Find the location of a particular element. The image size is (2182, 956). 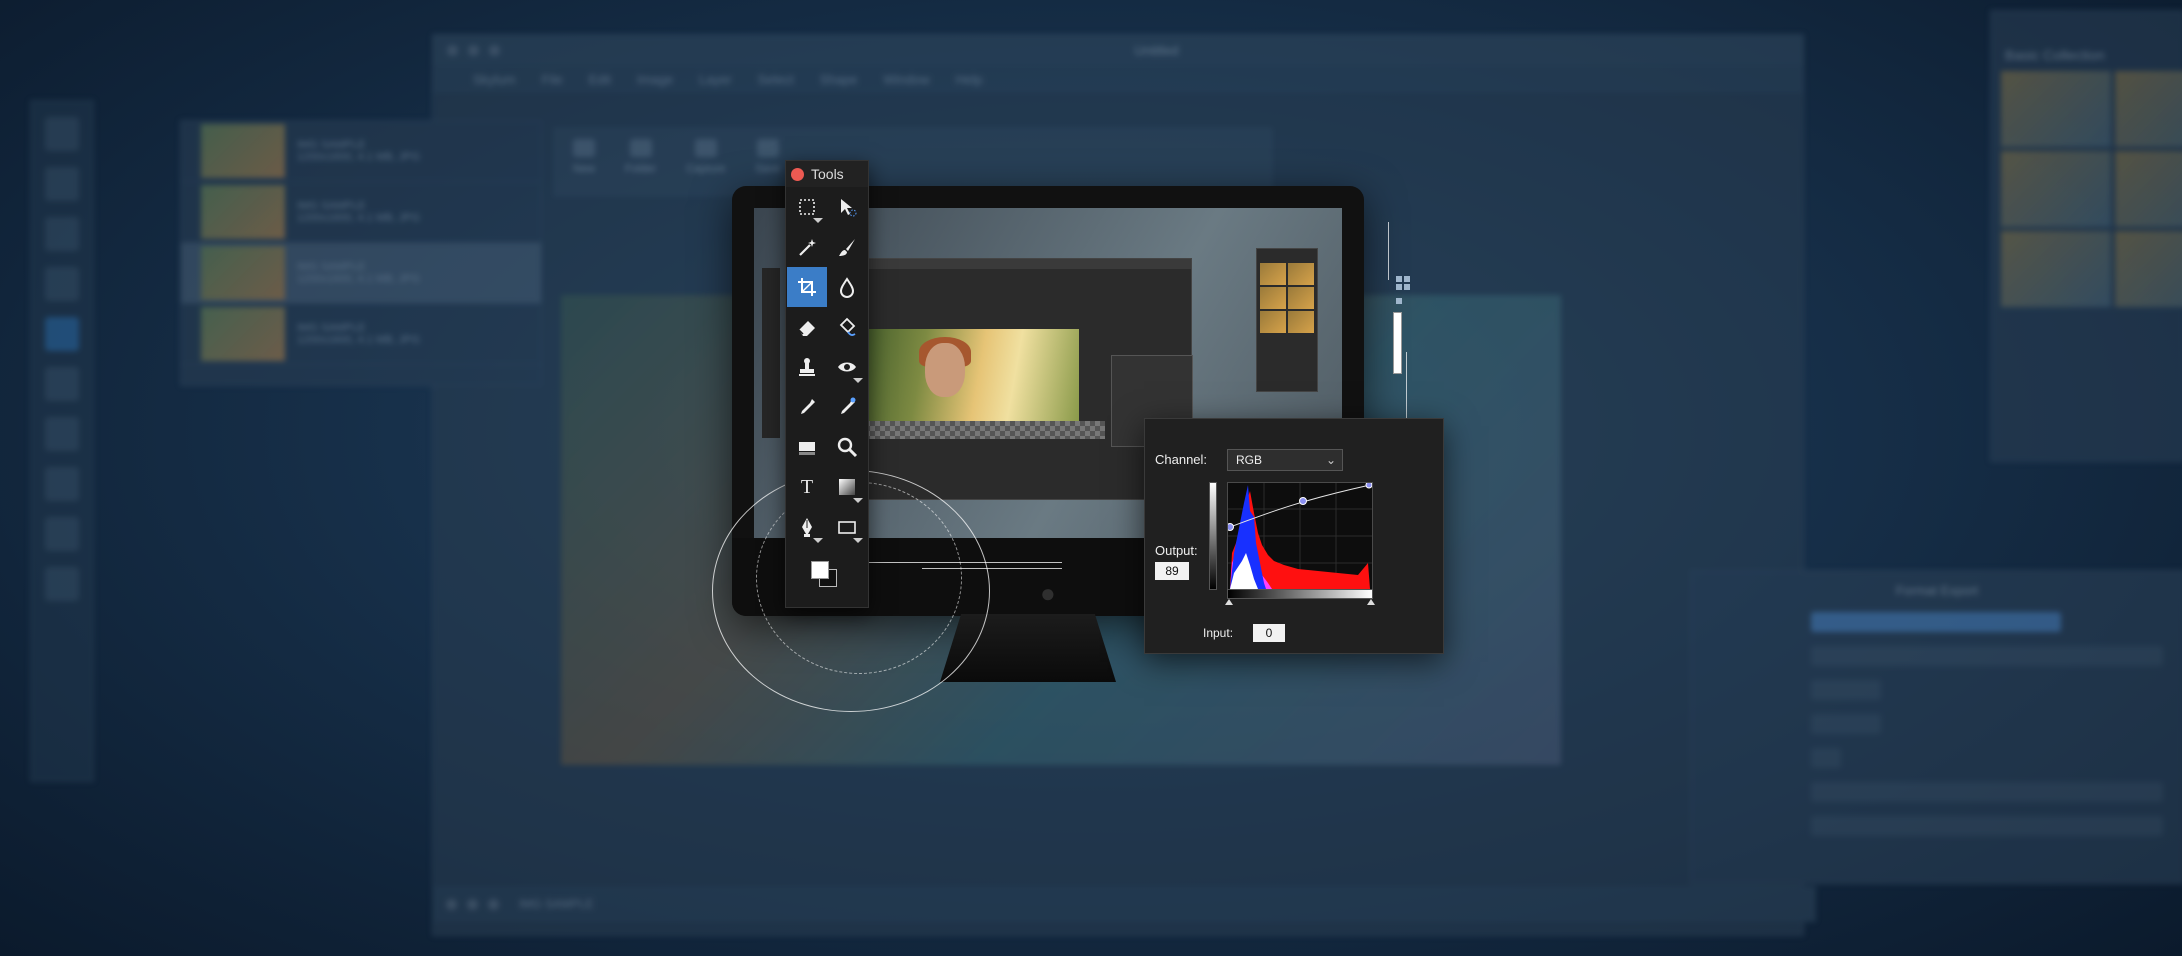

text-layer-icon is located at coordinates (807, 448).